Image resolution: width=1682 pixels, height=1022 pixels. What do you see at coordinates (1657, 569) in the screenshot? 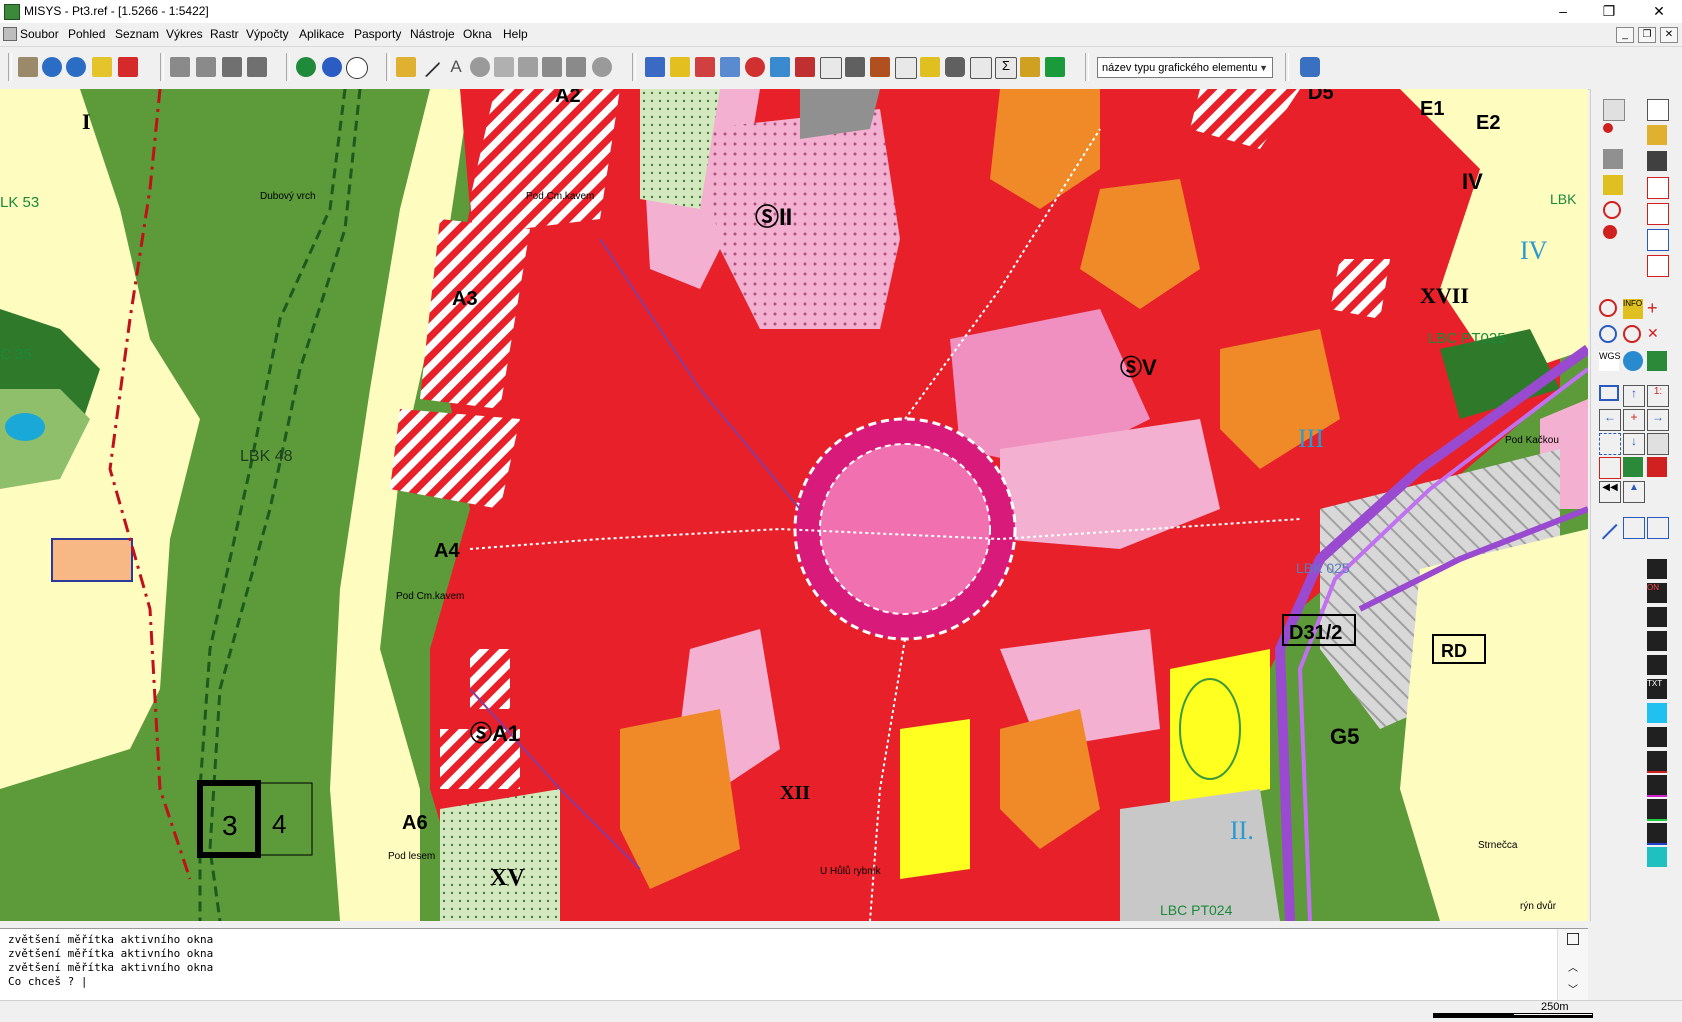
I see `symbol-1-icon` at bounding box center [1657, 569].